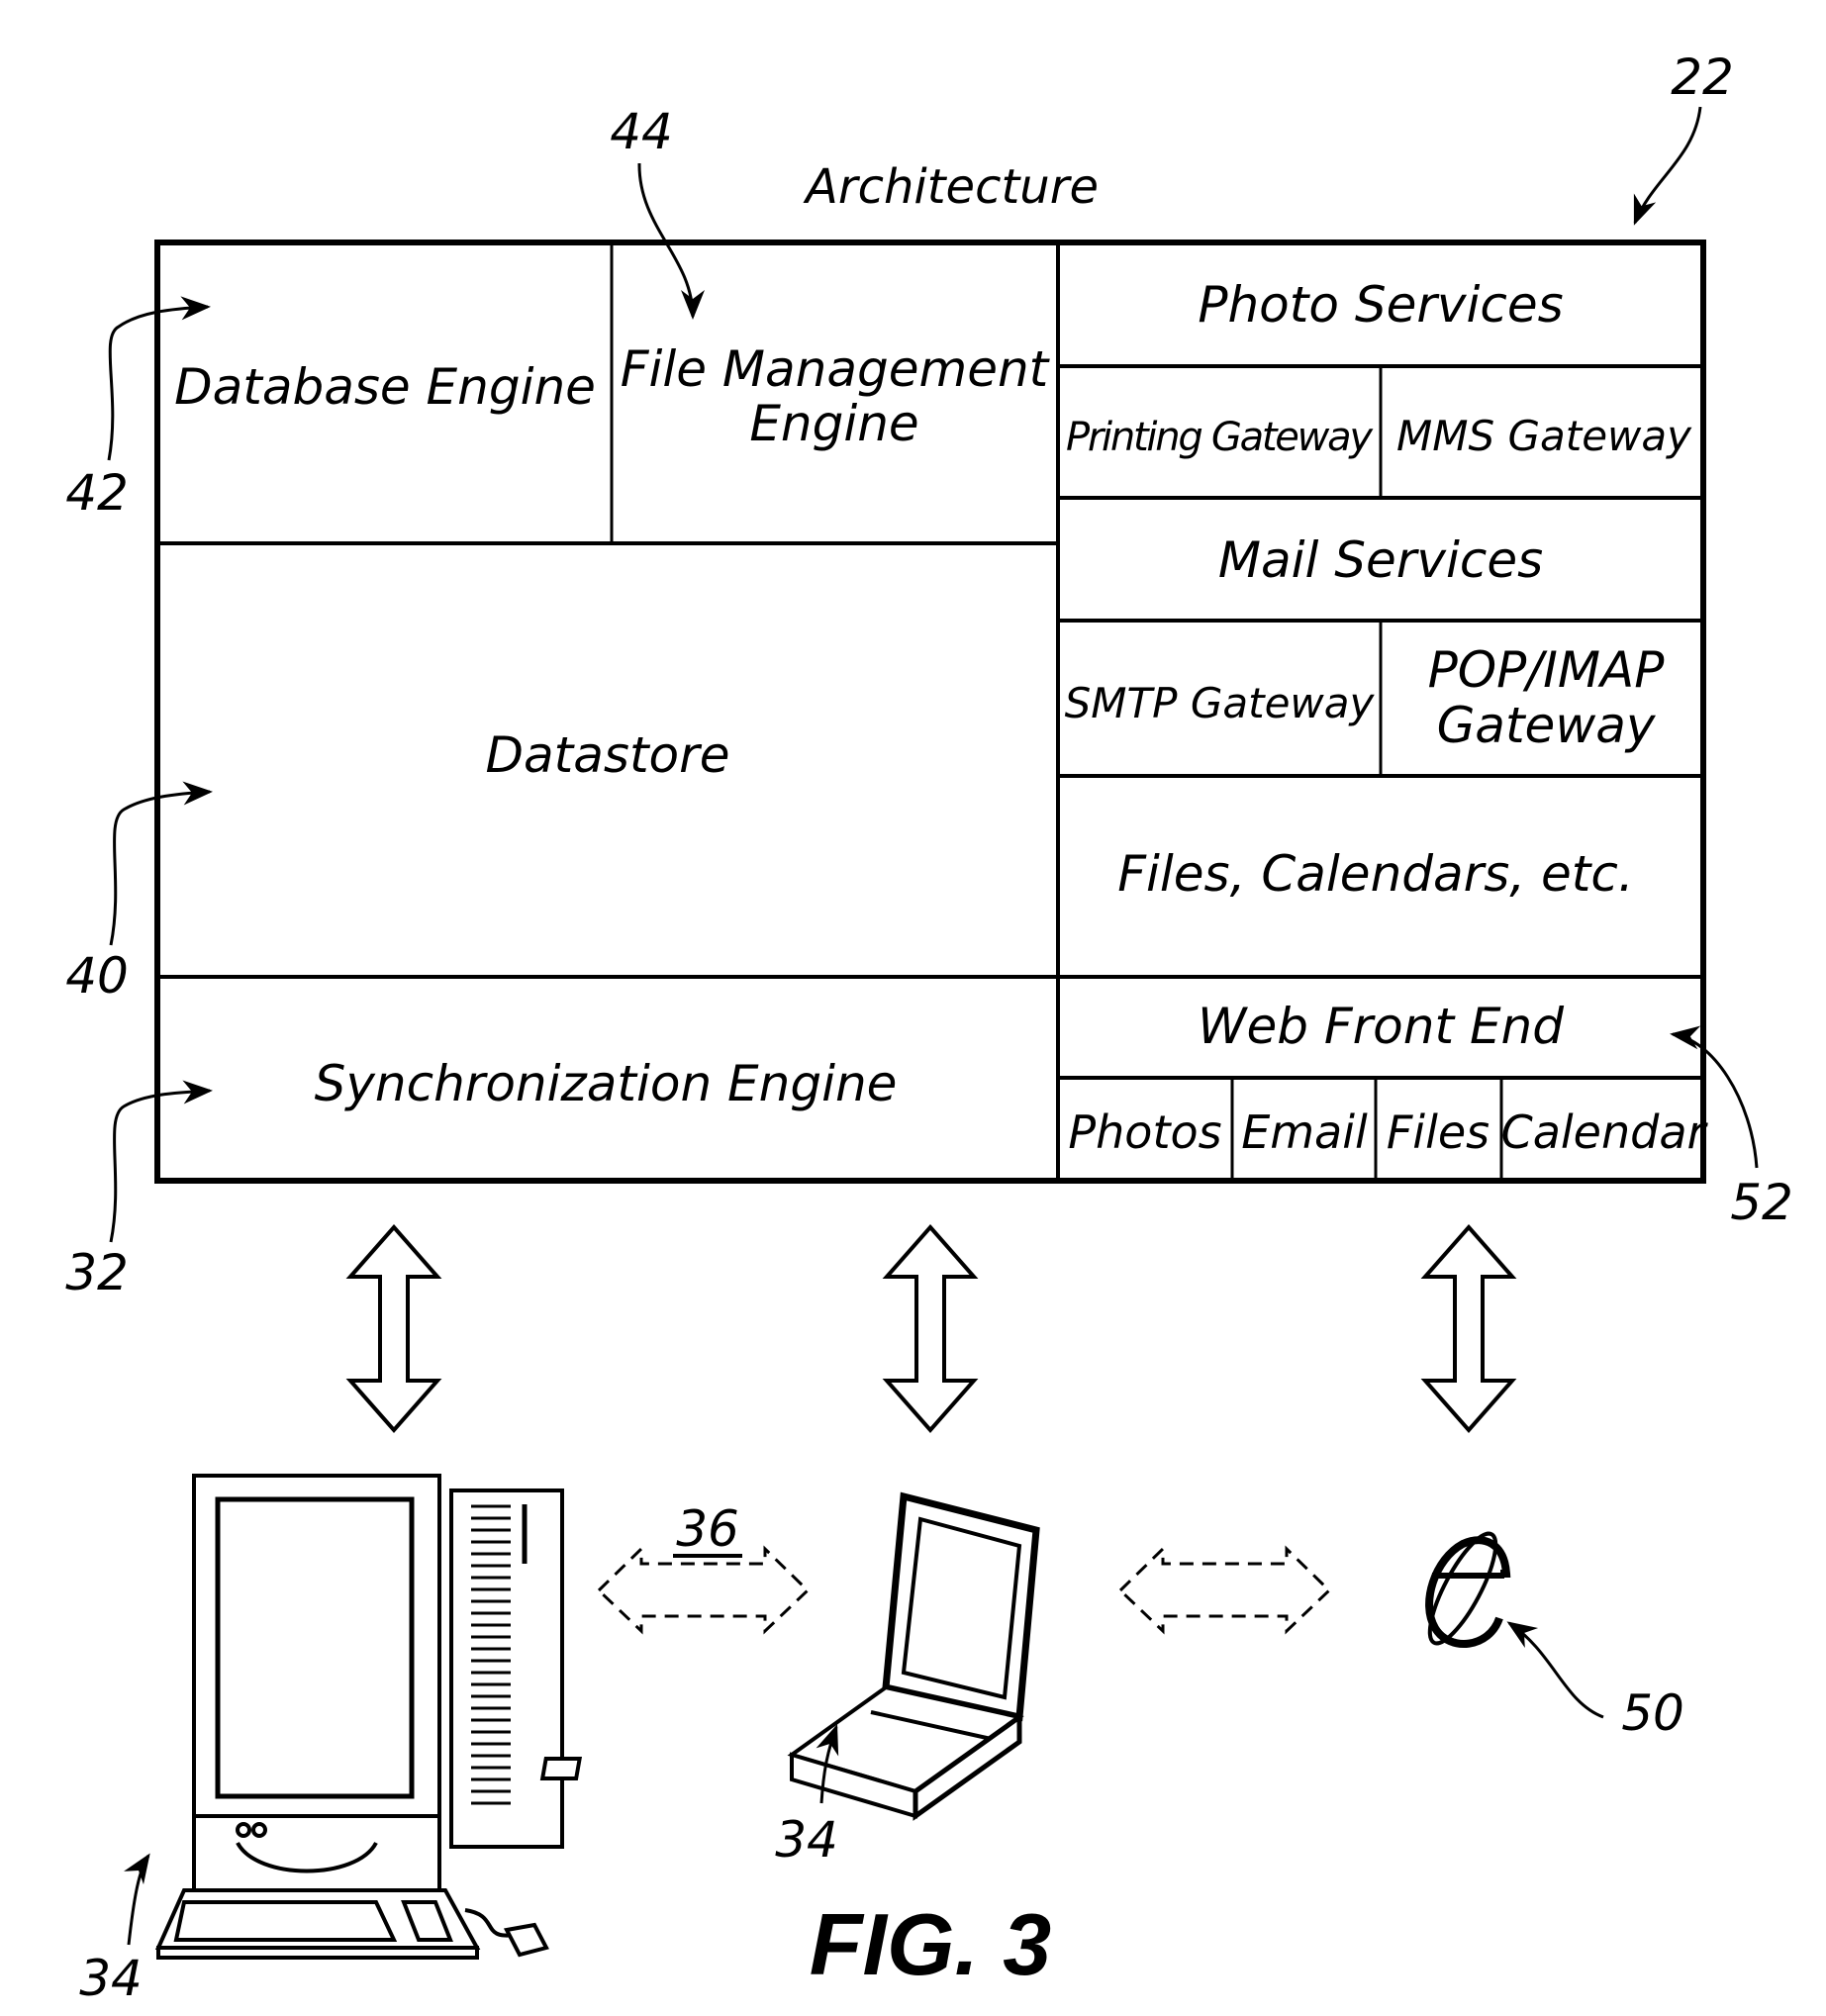  I want to click on sync-arrow-desktop, so click(393, 1329).